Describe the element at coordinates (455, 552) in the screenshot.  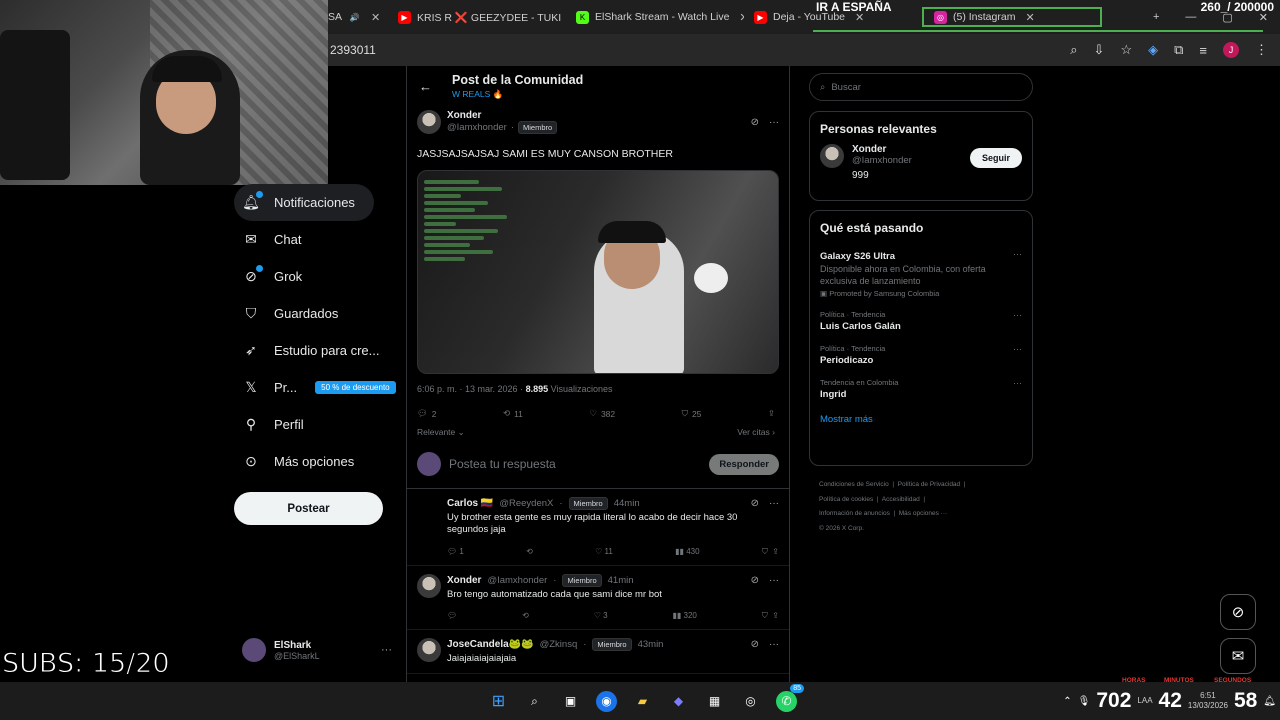
I see `reply-action: 💬︎ 1` at that location.